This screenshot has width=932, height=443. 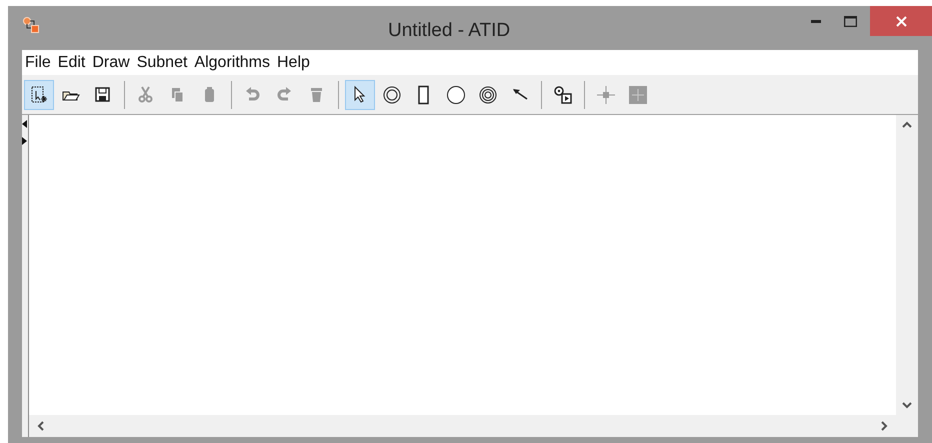 What do you see at coordinates (638, 94) in the screenshot?
I see `expand-icon` at bounding box center [638, 94].